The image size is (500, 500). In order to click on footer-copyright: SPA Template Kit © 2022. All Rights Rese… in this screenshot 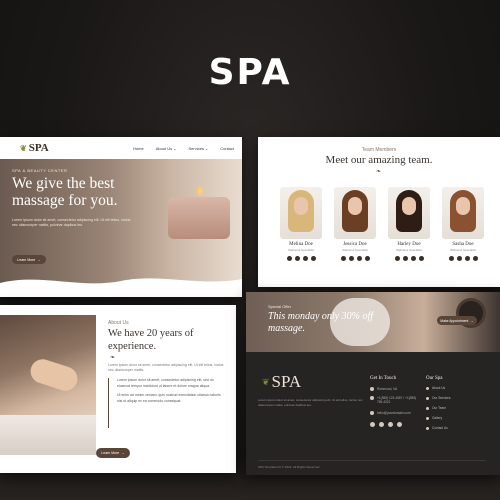, I will do `click(372, 464)`.